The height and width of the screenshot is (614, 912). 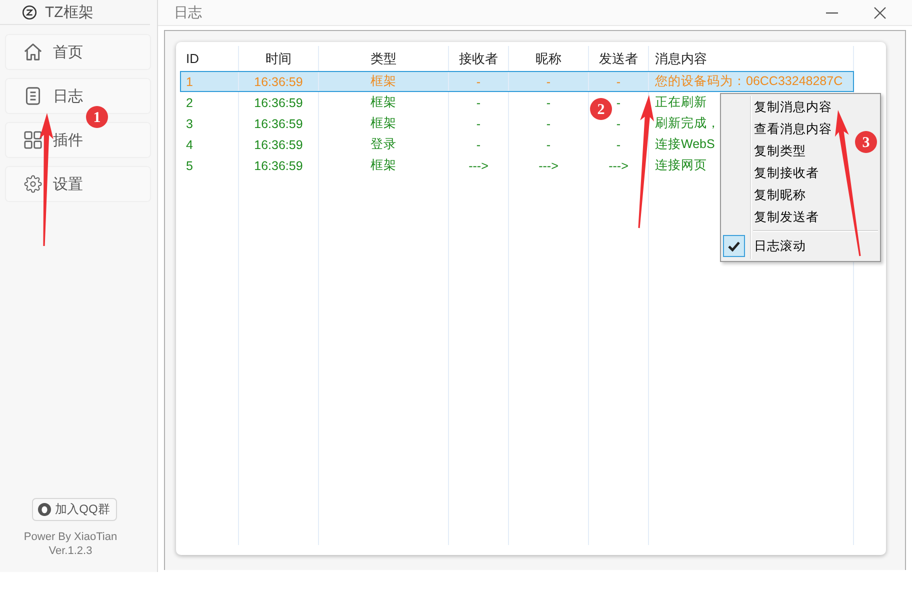 I want to click on table-cell: 正在刷新, so click(x=681, y=102).